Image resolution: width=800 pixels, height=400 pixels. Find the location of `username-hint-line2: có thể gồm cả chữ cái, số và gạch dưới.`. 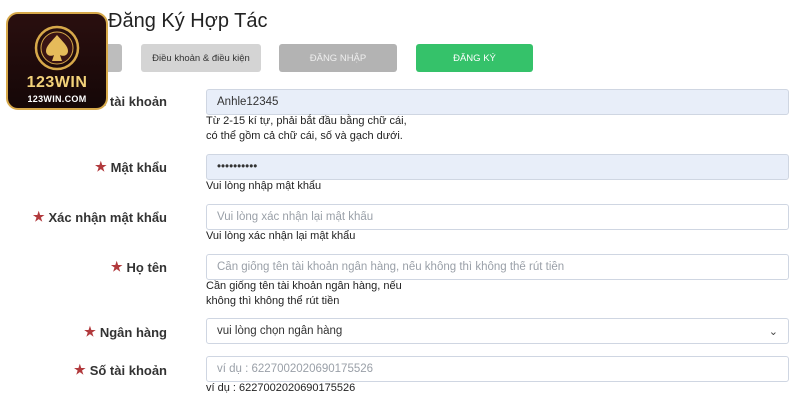

username-hint-line2: có thể gồm cả chữ cái, số và gạch dưới. is located at coordinates (304, 136).